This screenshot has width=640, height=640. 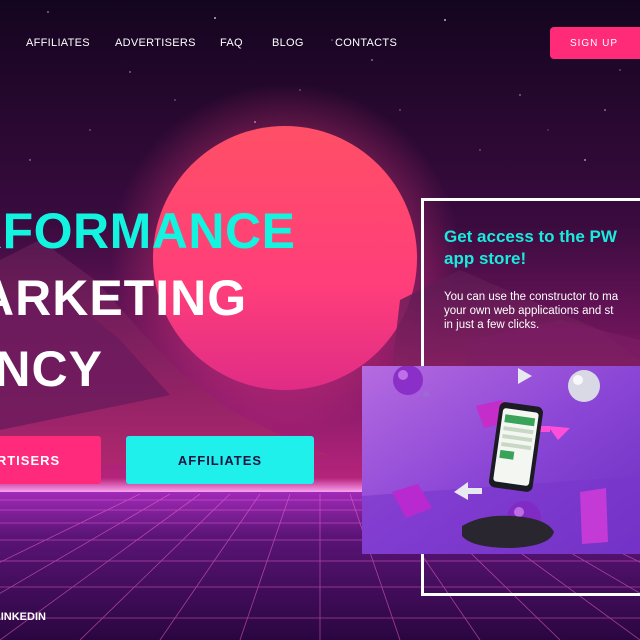 What do you see at coordinates (50, 460) in the screenshot?
I see `advertisers-button: RTISERS` at bounding box center [50, 460].